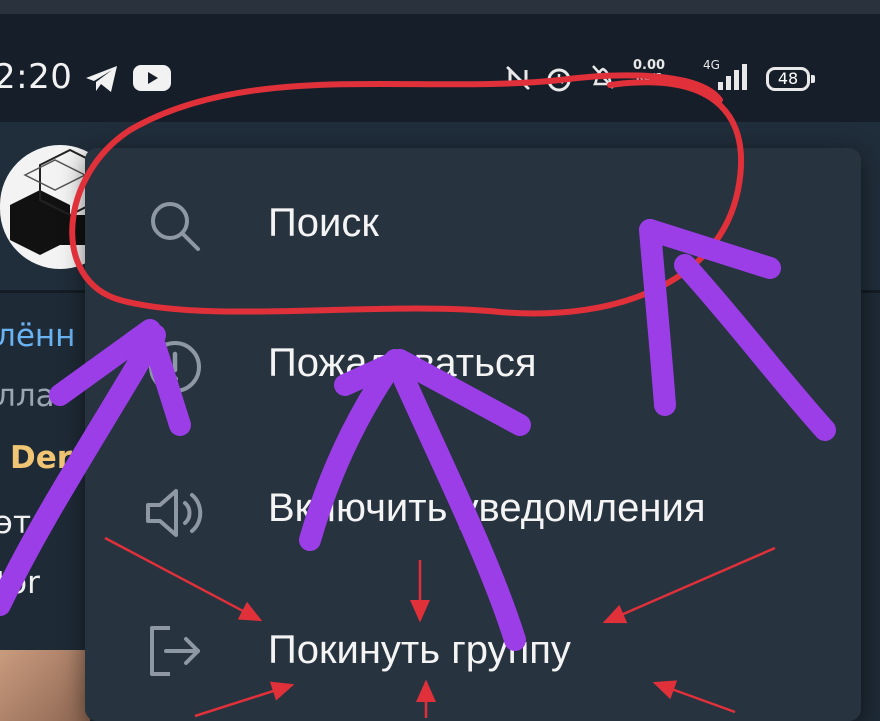  I want to click on chat-row-4: tor, so click(20, 583).